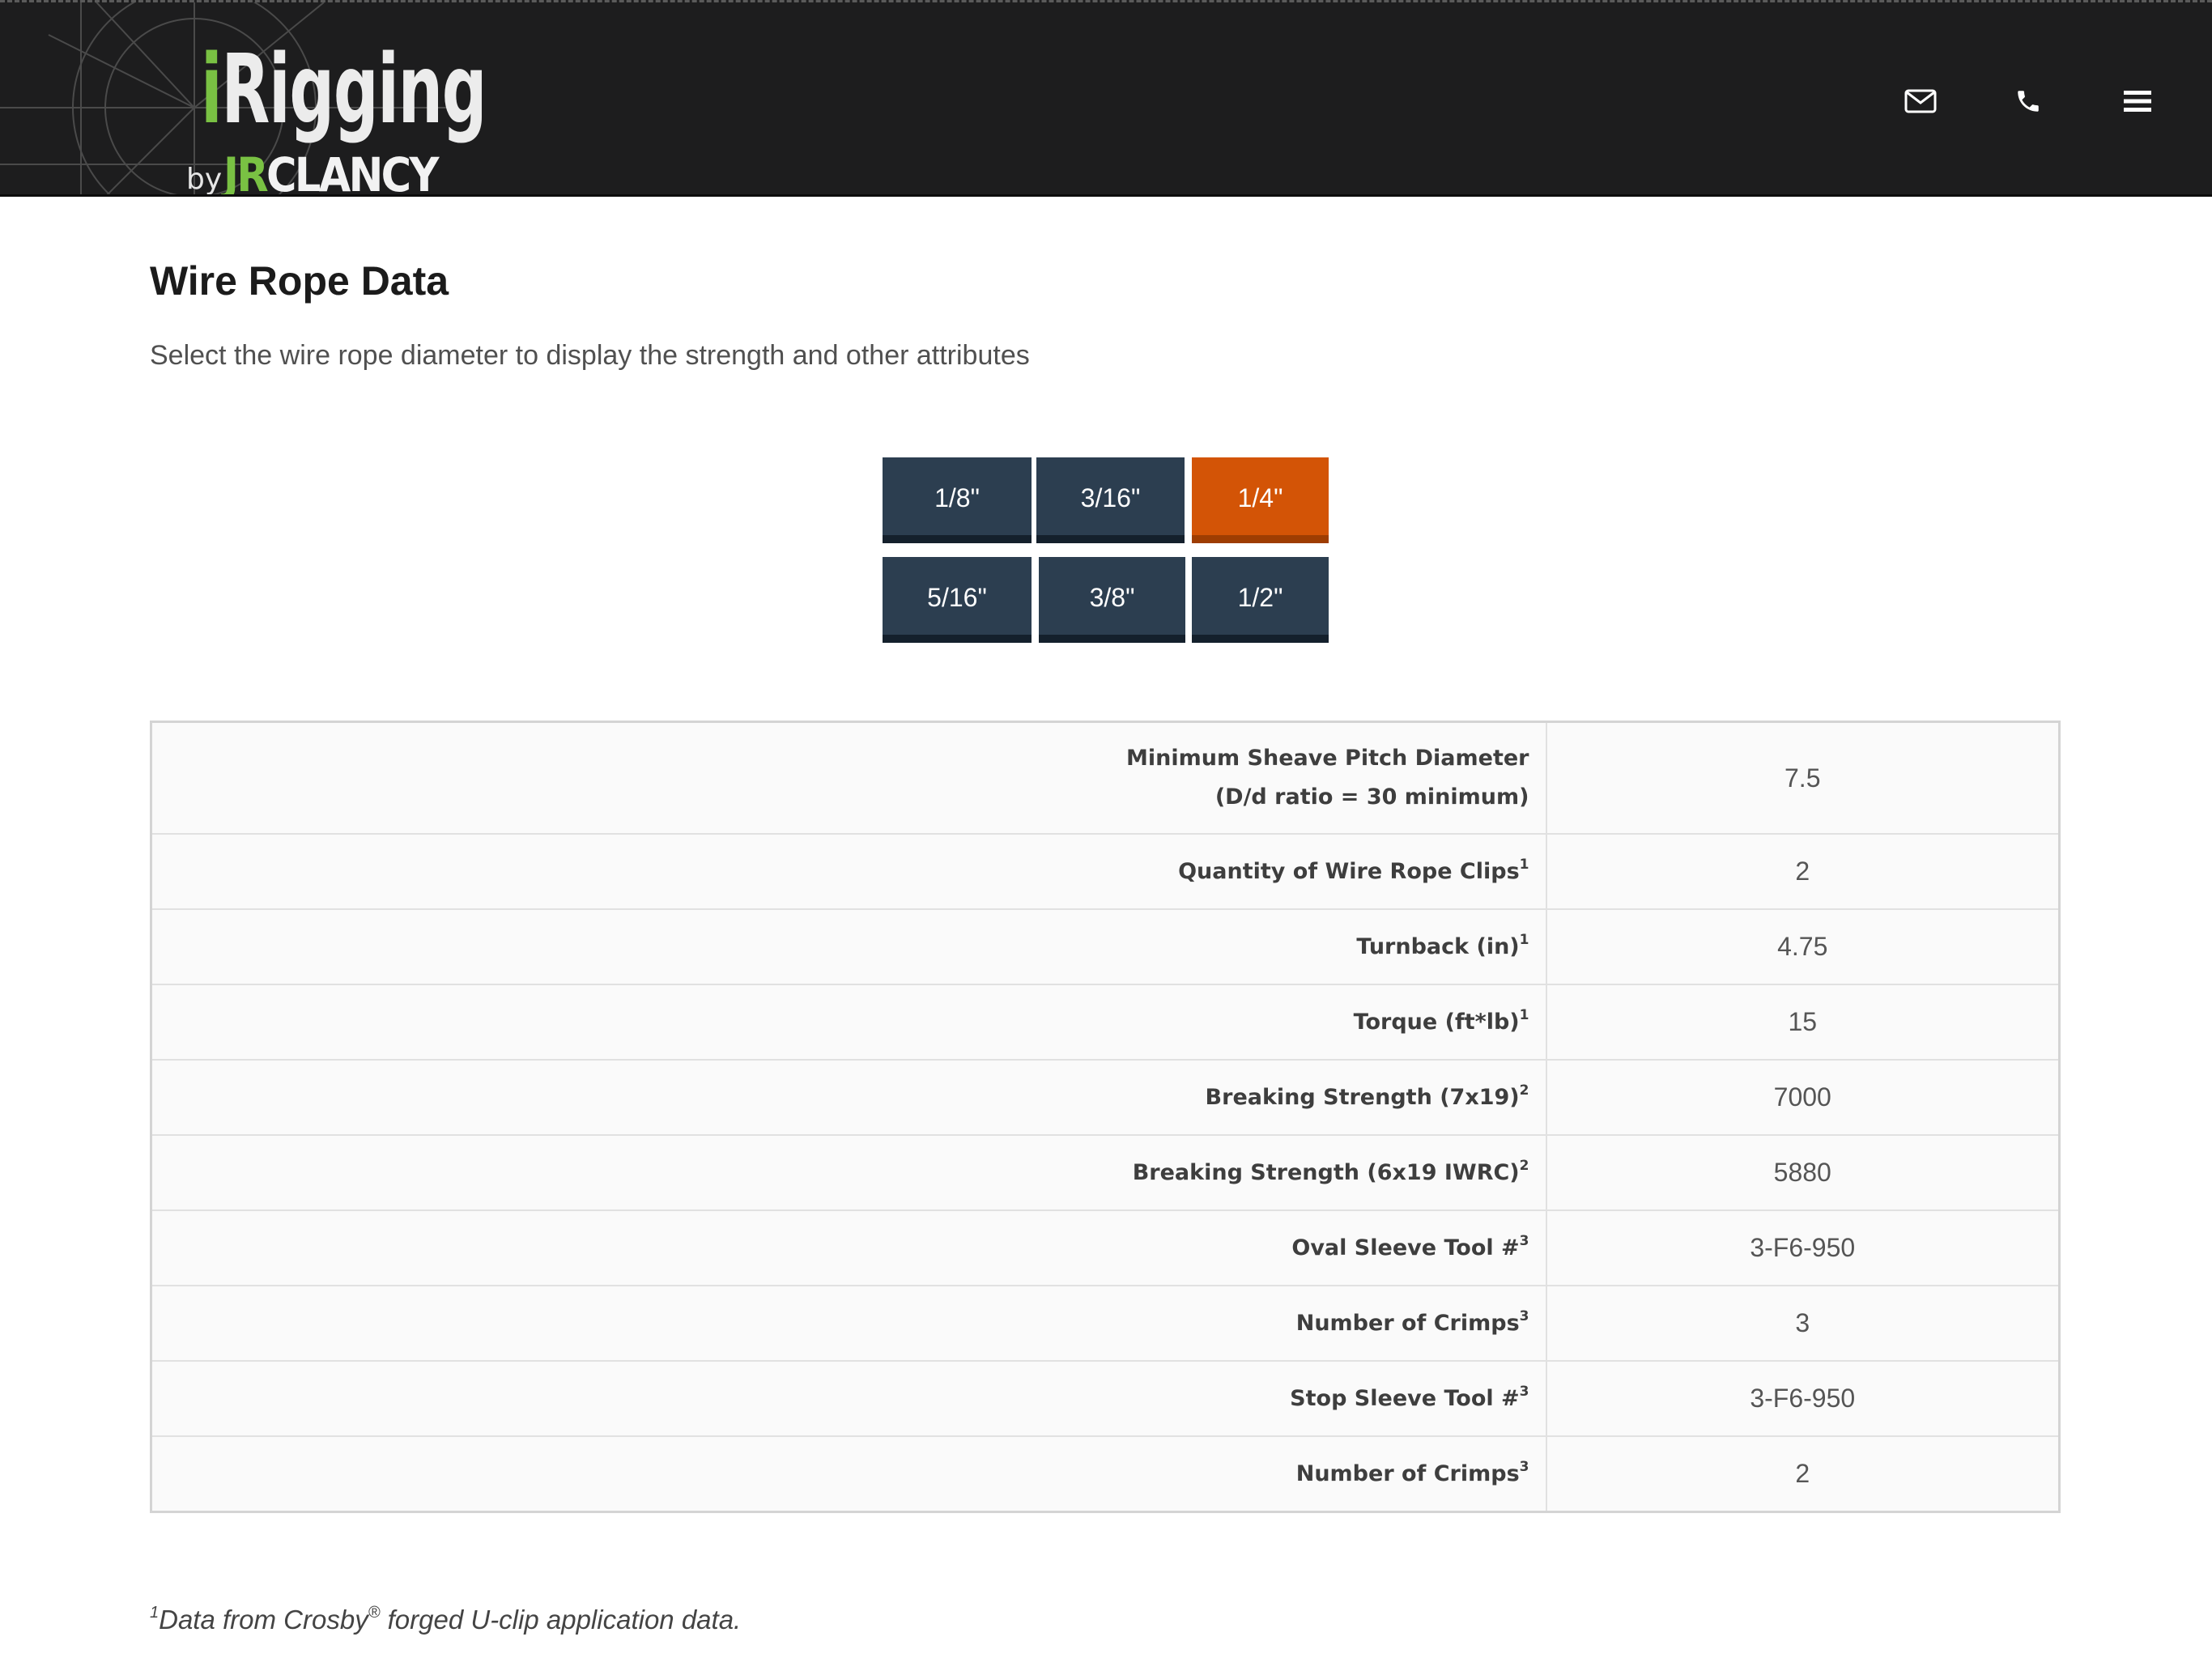 This screenshot has height=1658, width=2212. I want to click on hamburger-menu-icon, so click(2137, 101).